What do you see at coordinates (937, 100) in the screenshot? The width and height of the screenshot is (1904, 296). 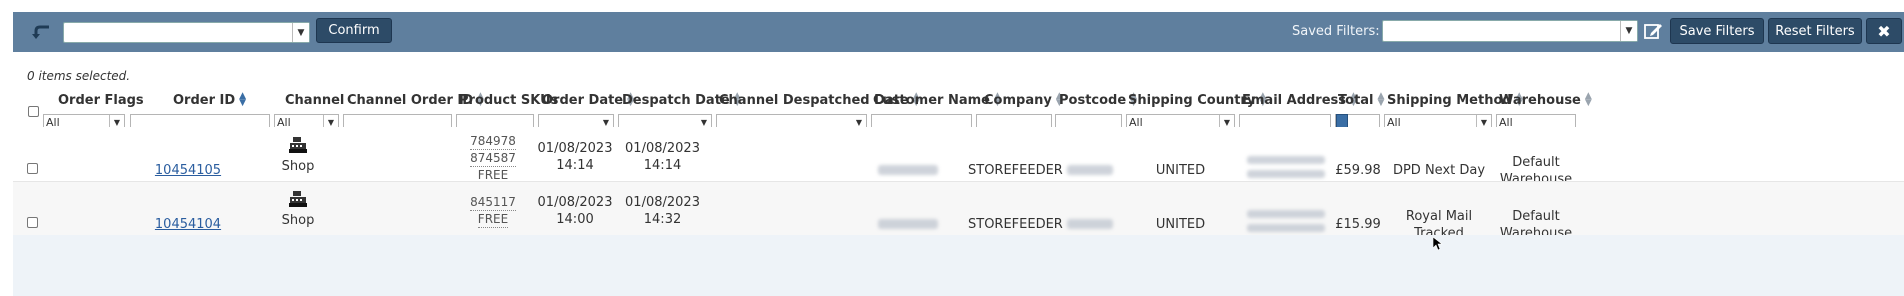 I see `column-header-customer-name: Customer Name ▲ ▼` at bounding box center [937, 100].